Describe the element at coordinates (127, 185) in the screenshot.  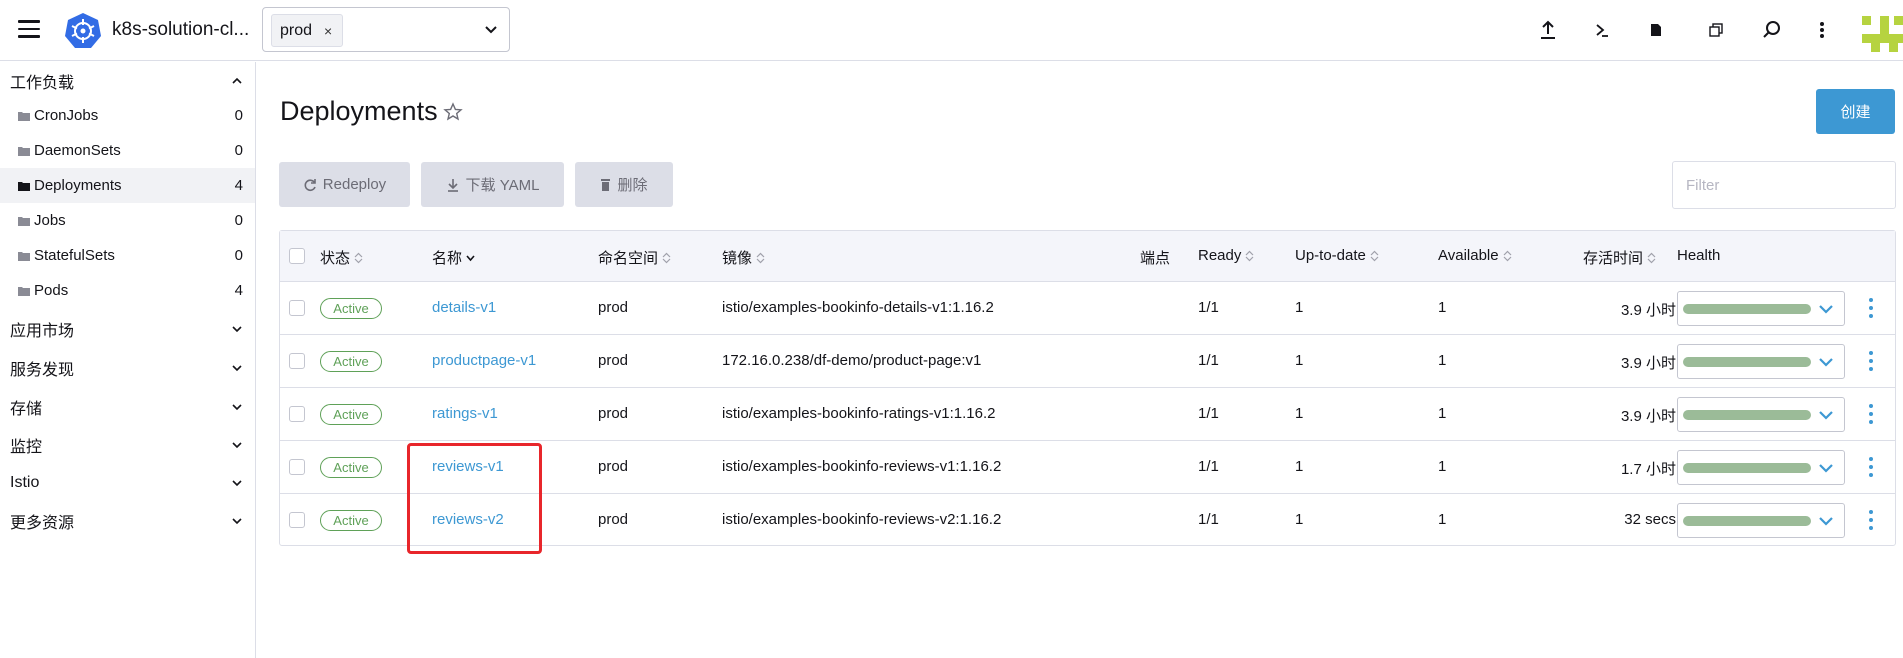
I see `sidebar-item-deployments: Deployments 4` at that location.